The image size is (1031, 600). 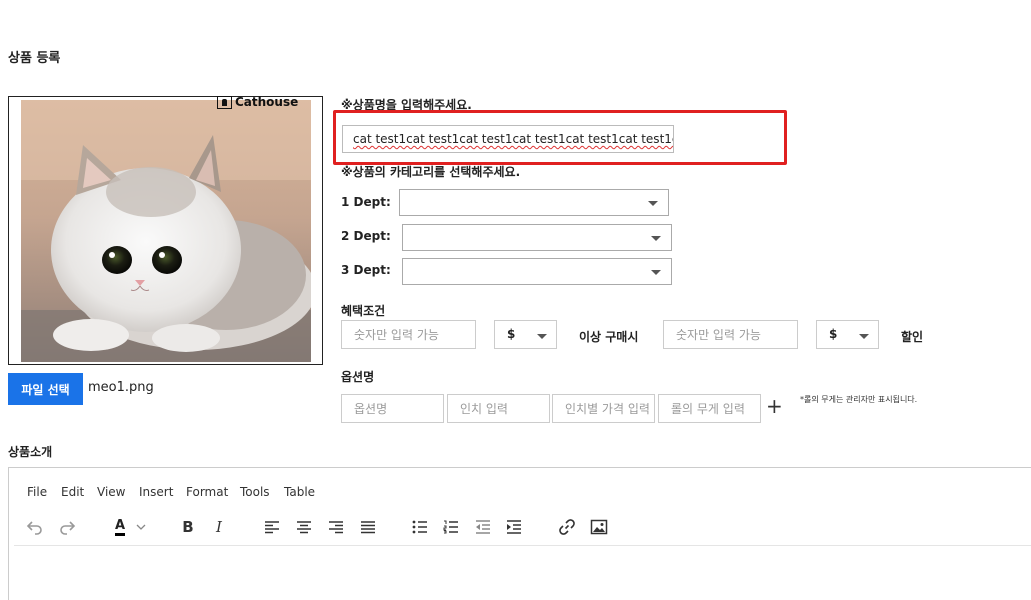 What do you see at coordinates (451, 527) in the screenshot?
I see `numbered-list-icon` at bounding box center [451, 527].